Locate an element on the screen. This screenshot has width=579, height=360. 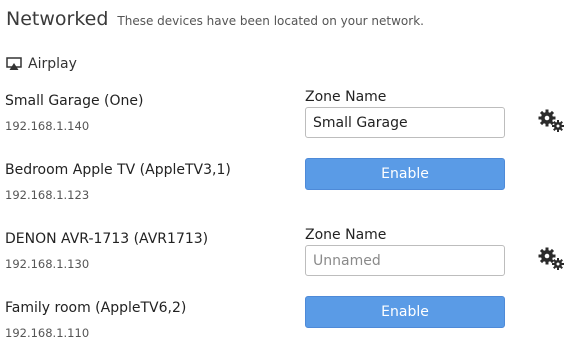
airplay-section-header: Airplay is located at coordinates (41, 64).